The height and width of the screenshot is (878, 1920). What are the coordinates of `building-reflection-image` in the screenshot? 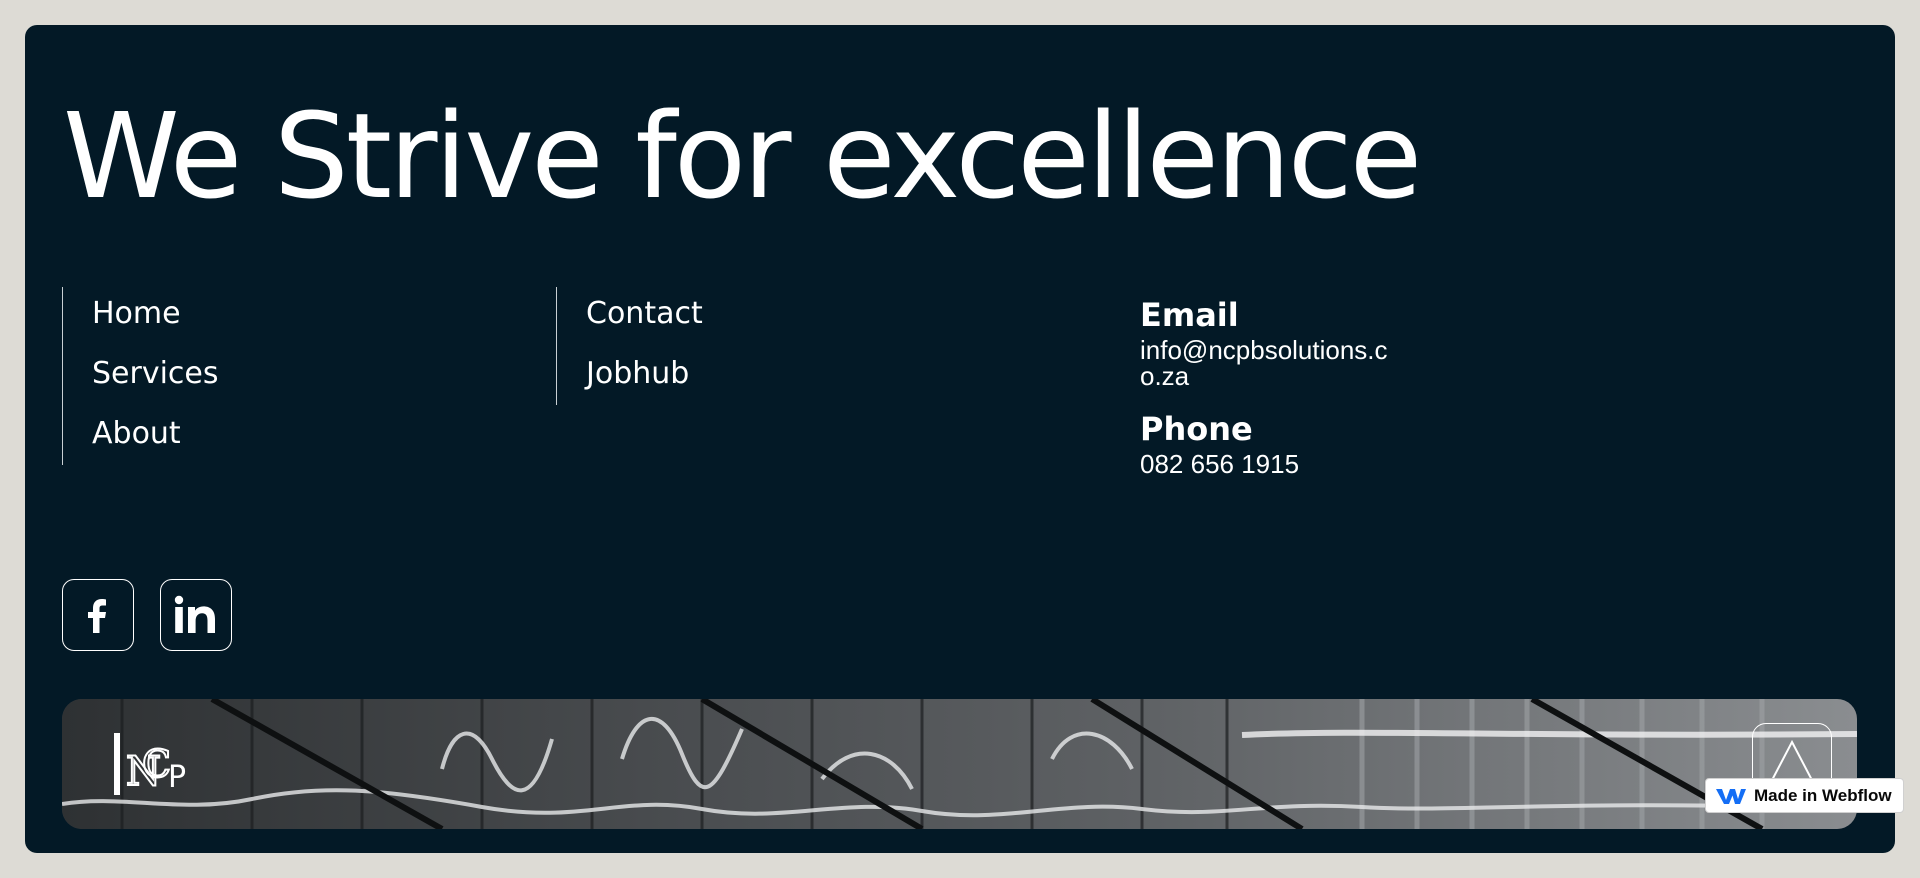 It's located at (959, 764).